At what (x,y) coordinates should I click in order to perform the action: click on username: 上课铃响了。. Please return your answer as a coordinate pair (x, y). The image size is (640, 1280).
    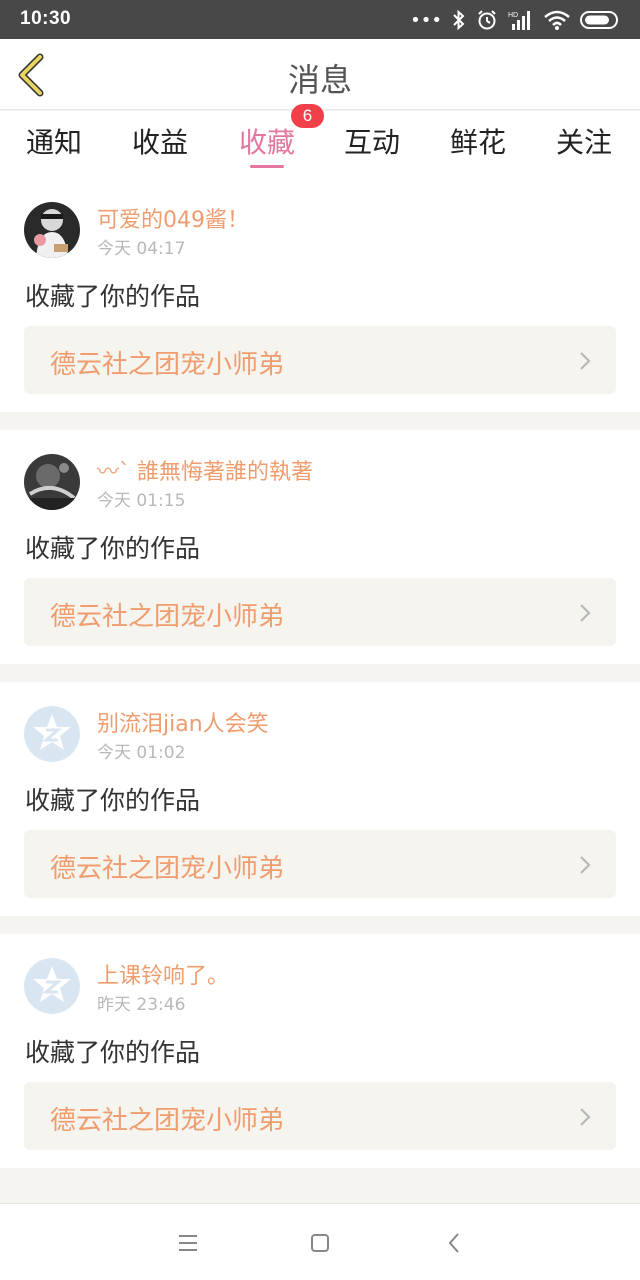
    Looking at the image, I should click on (163, 974).